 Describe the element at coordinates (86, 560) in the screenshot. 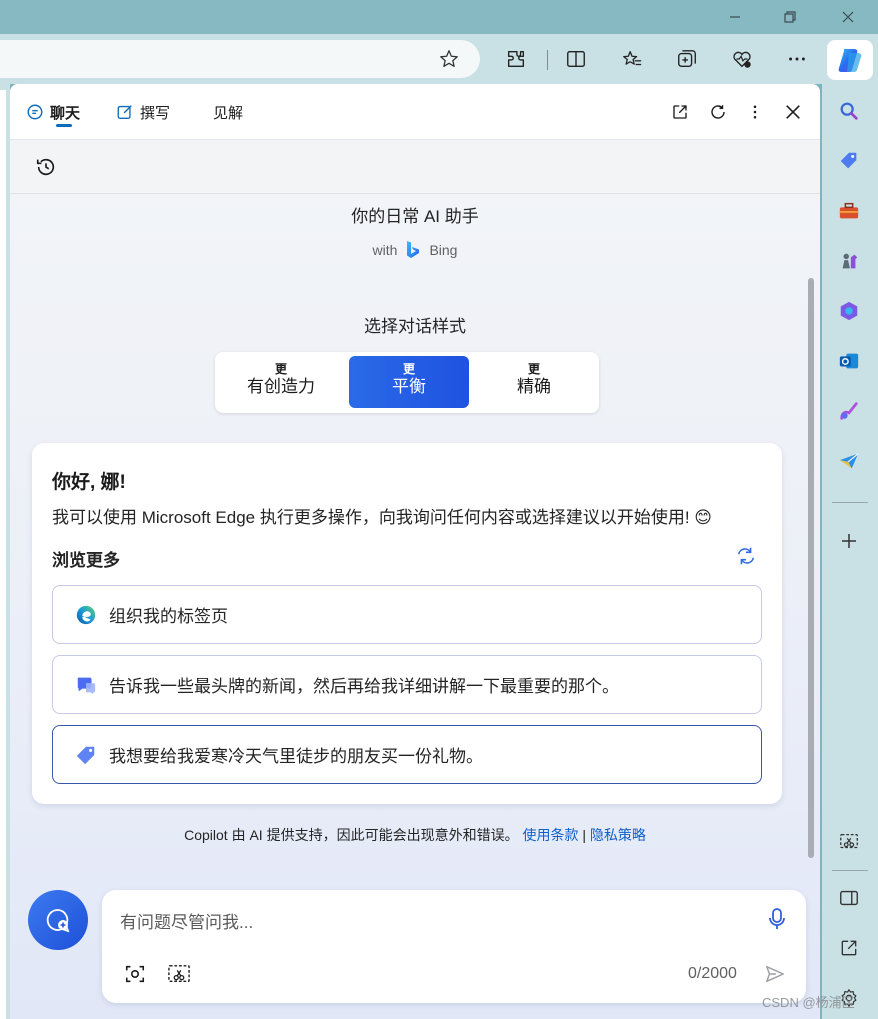

I see `browse-more-title: 浏览更多` at that location.